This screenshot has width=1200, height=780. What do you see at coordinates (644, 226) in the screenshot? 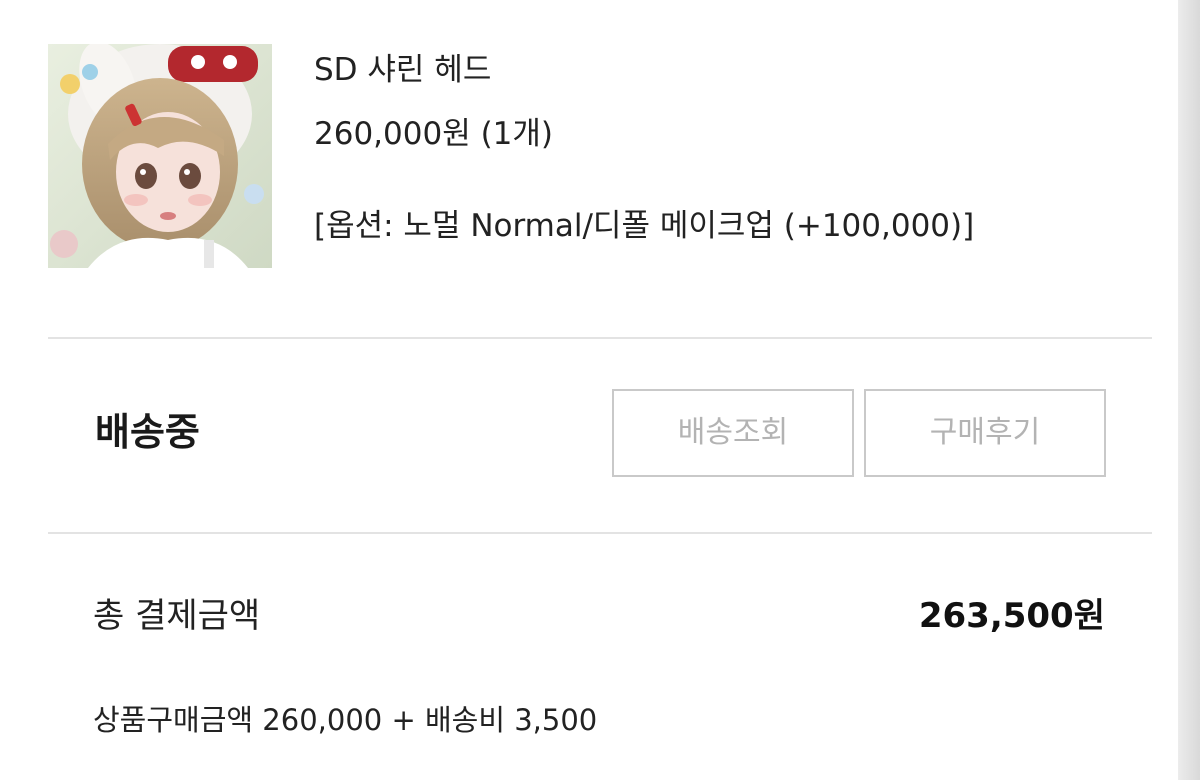
I see `product-option: [옵션: 노멀 Normal/디폴 메이크업 (+100,000)]` at bounding box center [644, 226].